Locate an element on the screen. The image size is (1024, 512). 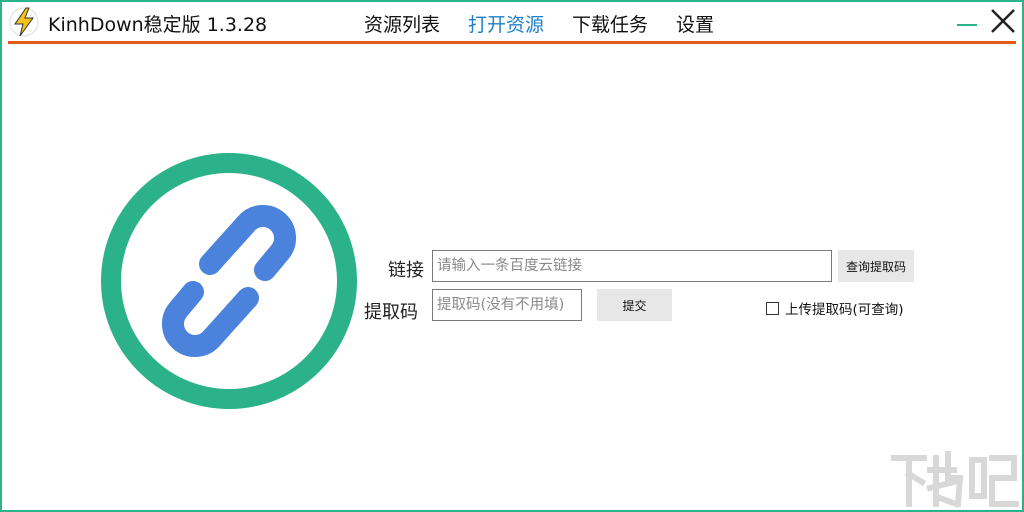
extraction-code-label: 提取码 is located at coordinates (391, 312).